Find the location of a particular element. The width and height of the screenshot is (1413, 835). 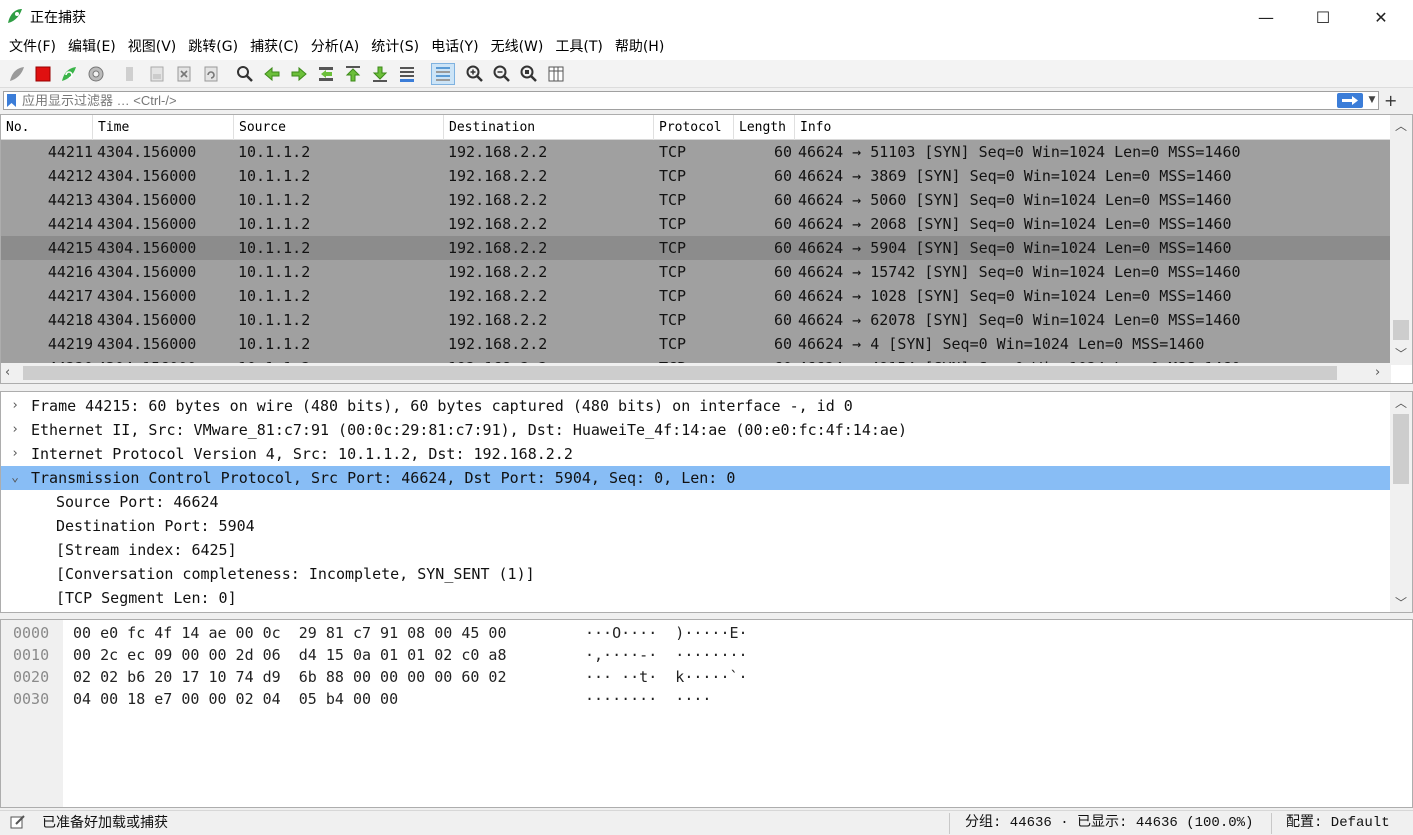

menu-tools: 工具(T) is located at coordinates (578, 47).